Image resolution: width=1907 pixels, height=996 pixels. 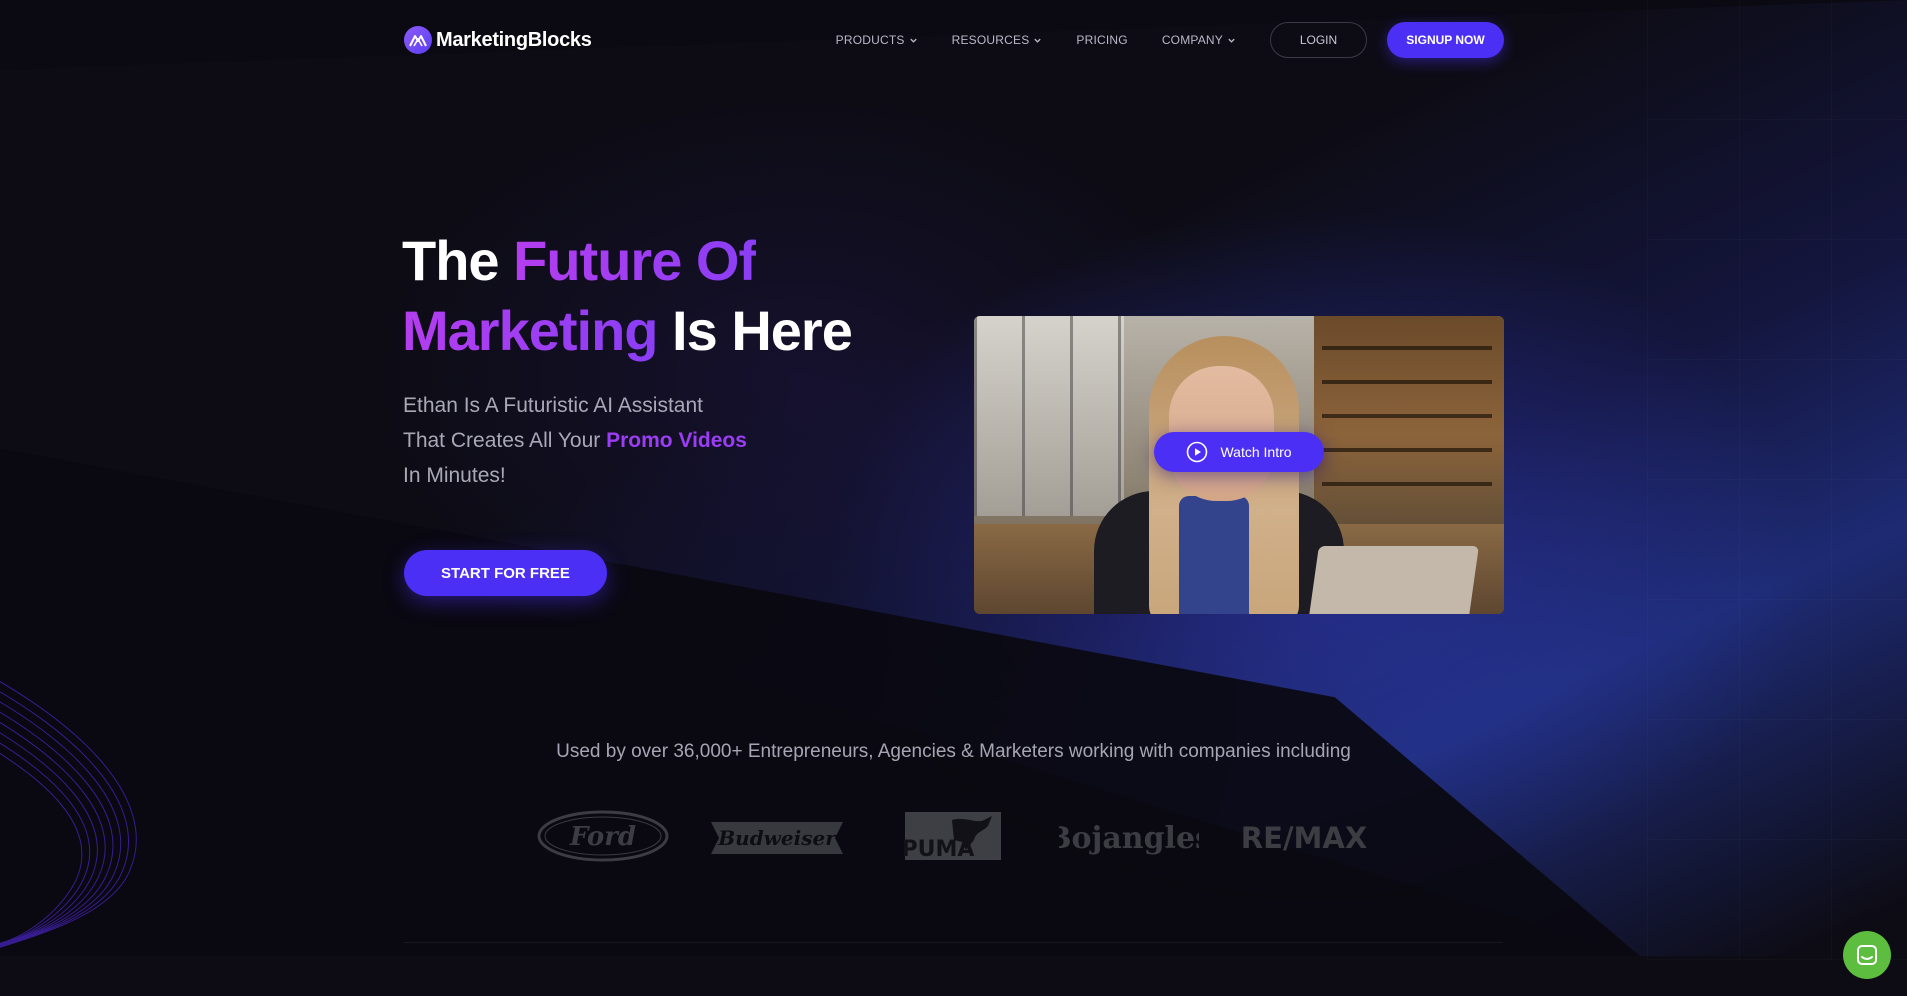 What do you see at coordinates (553, 405) in the screenshot?
I see `hero-subtitle-line: Ethan Is A Futuristic AI Assistant` at bounding box center [553, 405].